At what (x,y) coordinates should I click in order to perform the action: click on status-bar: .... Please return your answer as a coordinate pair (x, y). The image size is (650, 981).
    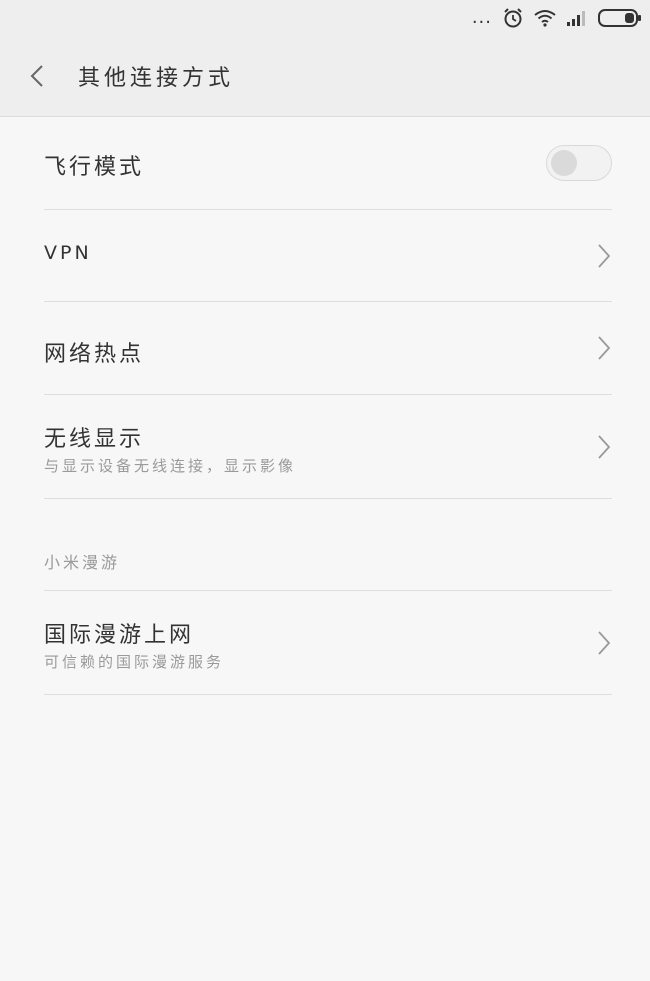
    Looking at the image, I should click on (325, 18).